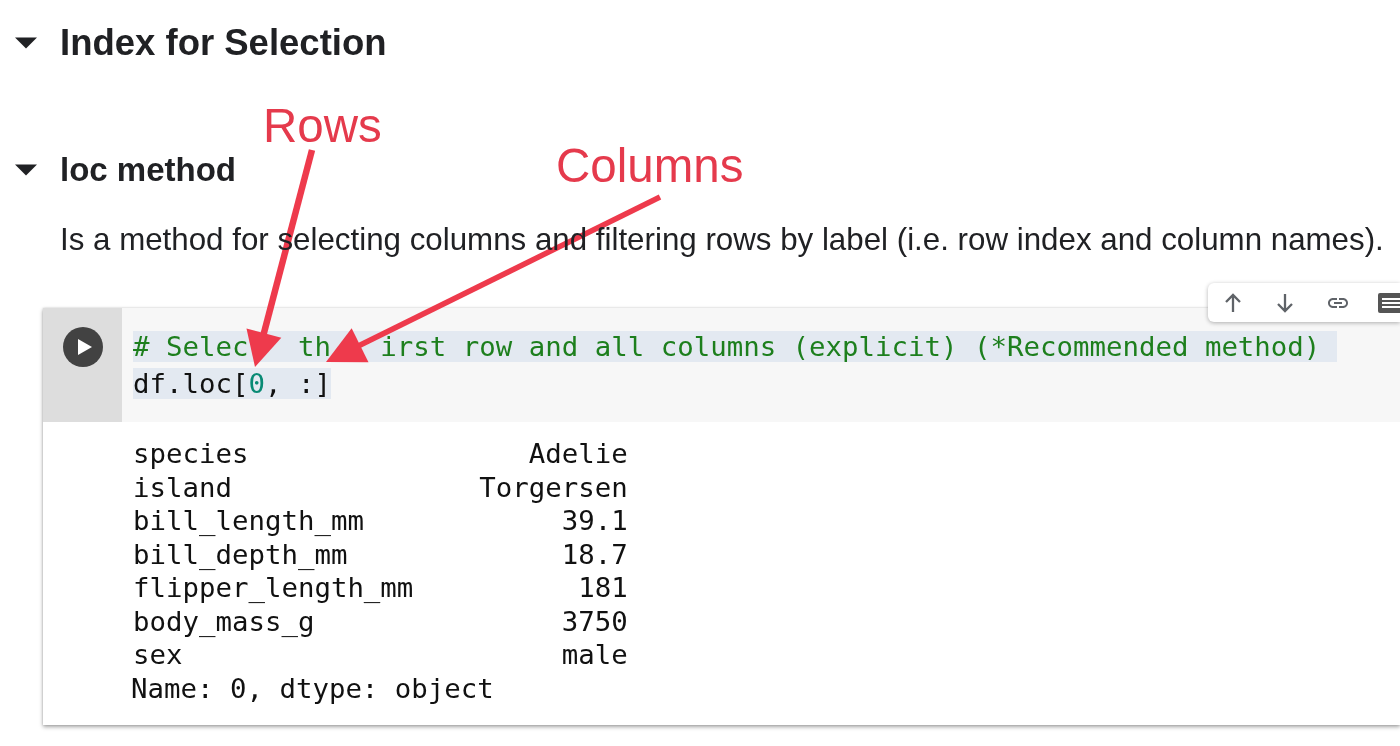  I want to click on annotation-label: Rows, so click(322, 126).